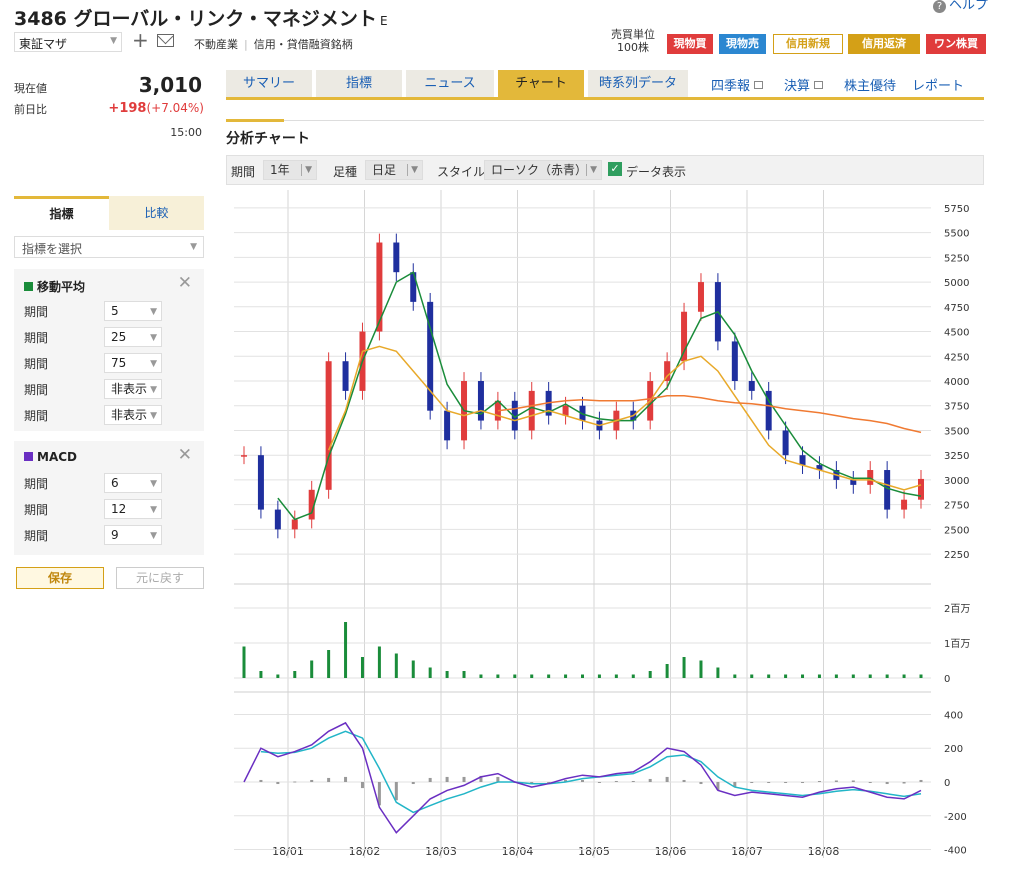  What do you see at coordinates (394, 170) in the screenshot?
I see `bar-type-select: 日足 ▼` at bounding box center [394, 170].